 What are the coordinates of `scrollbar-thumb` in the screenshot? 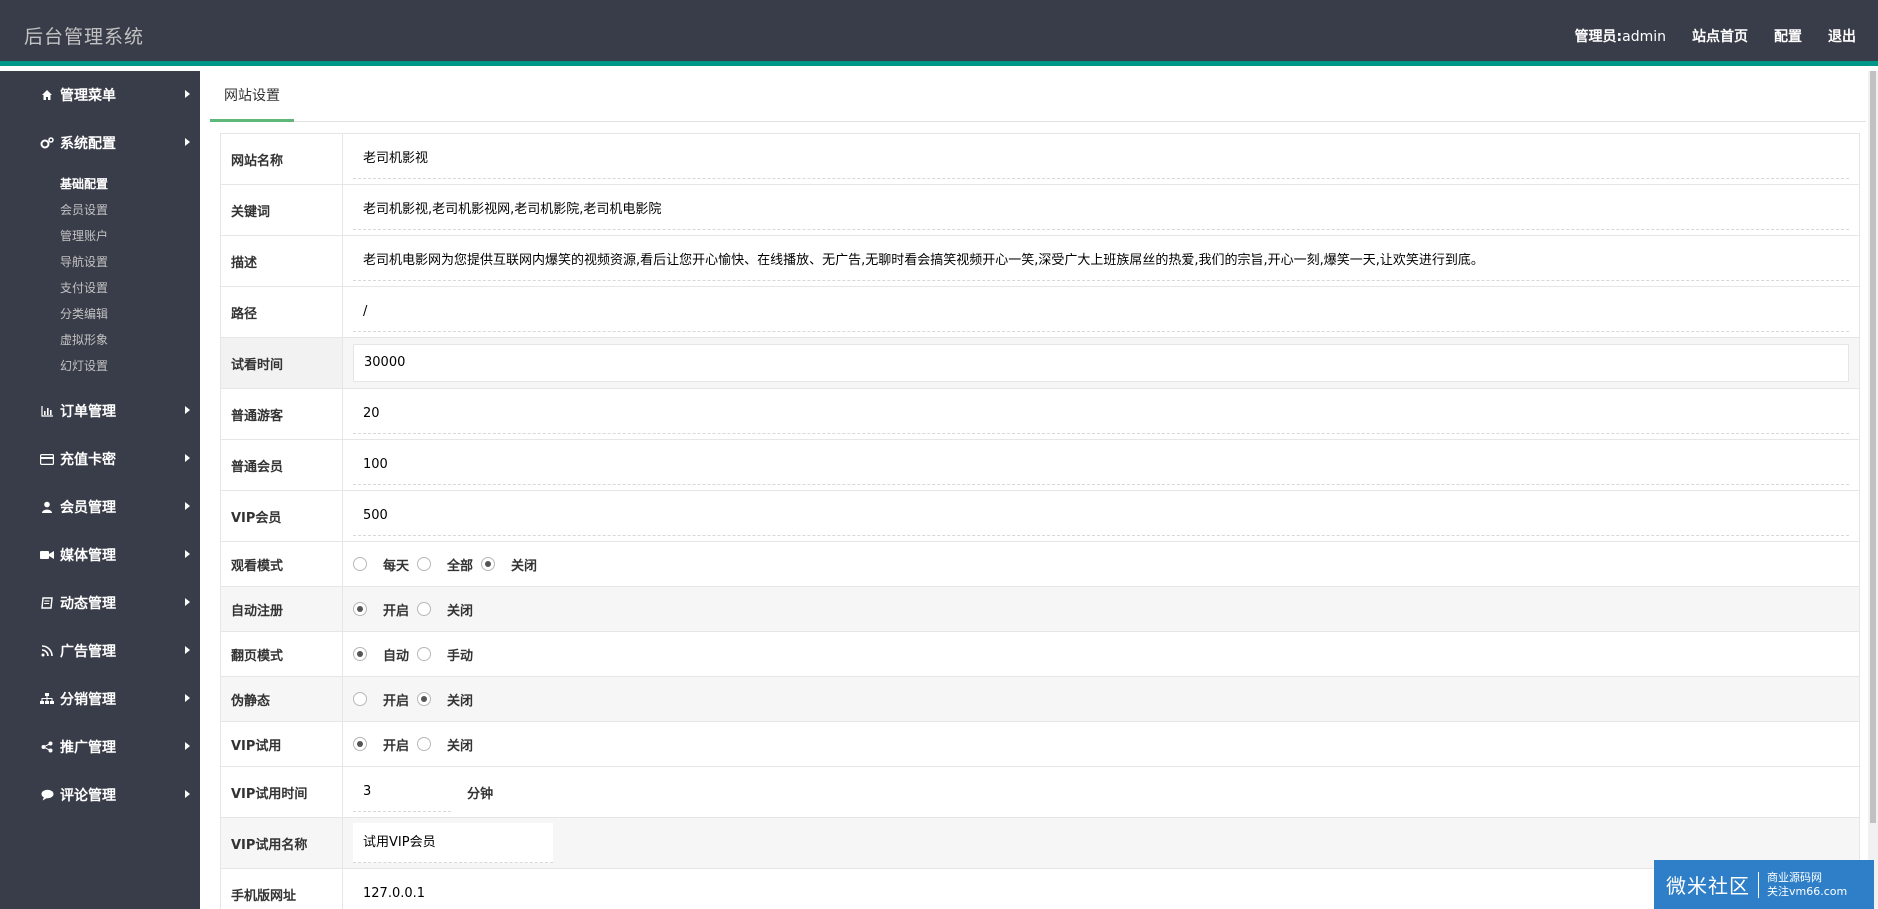 It's located at (1873, 447).